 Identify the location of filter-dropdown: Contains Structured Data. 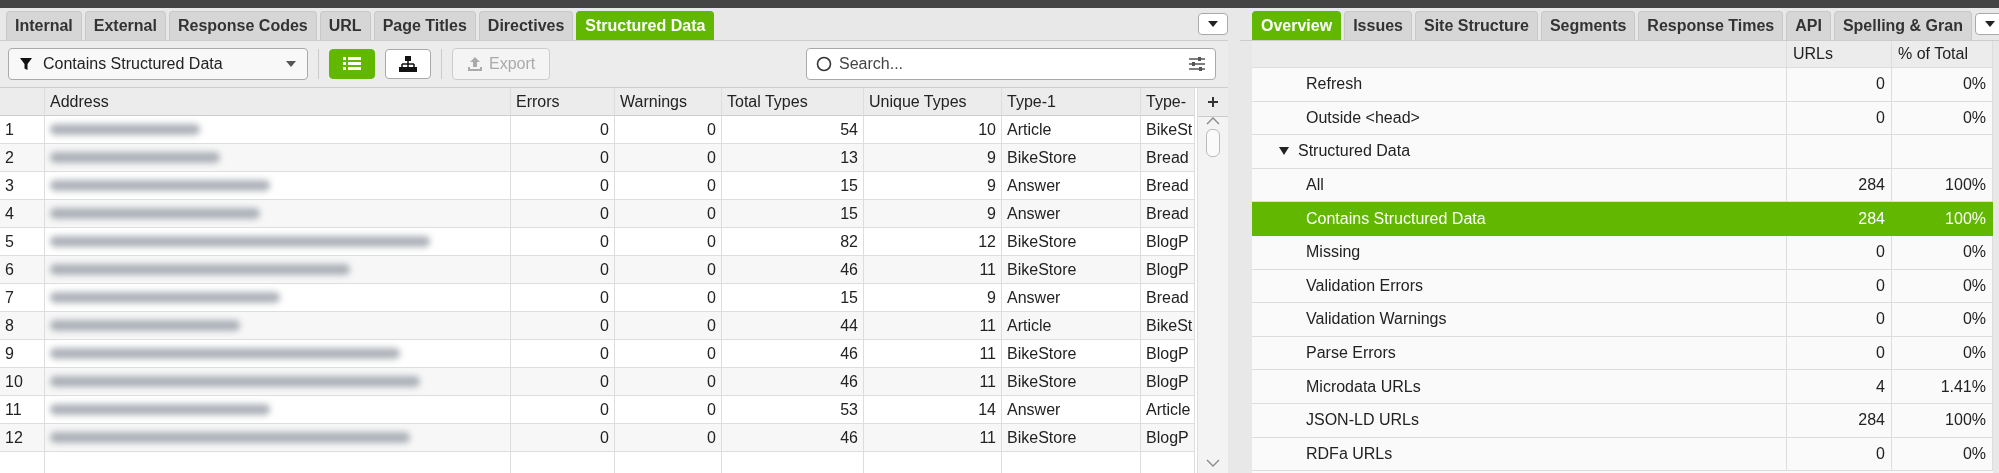
(158, 64).